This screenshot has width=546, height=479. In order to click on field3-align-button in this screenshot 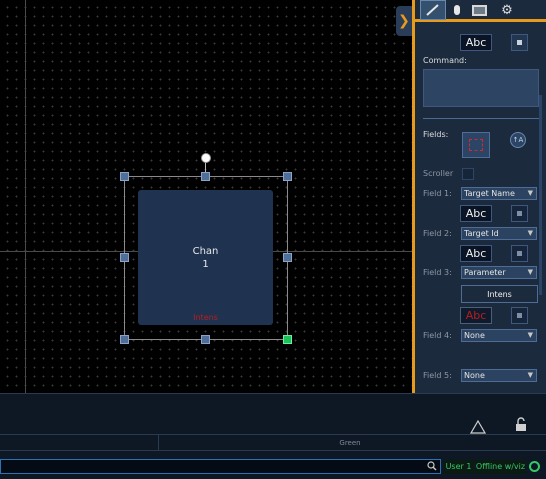, I will do `click(519, 315)`.